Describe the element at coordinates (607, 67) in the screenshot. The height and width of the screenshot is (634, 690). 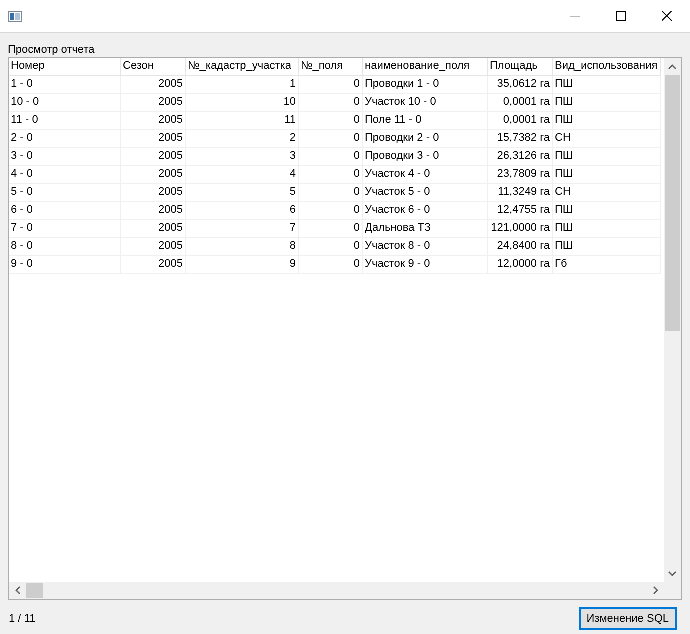
I see `column-header: Вид_использования` at that location.